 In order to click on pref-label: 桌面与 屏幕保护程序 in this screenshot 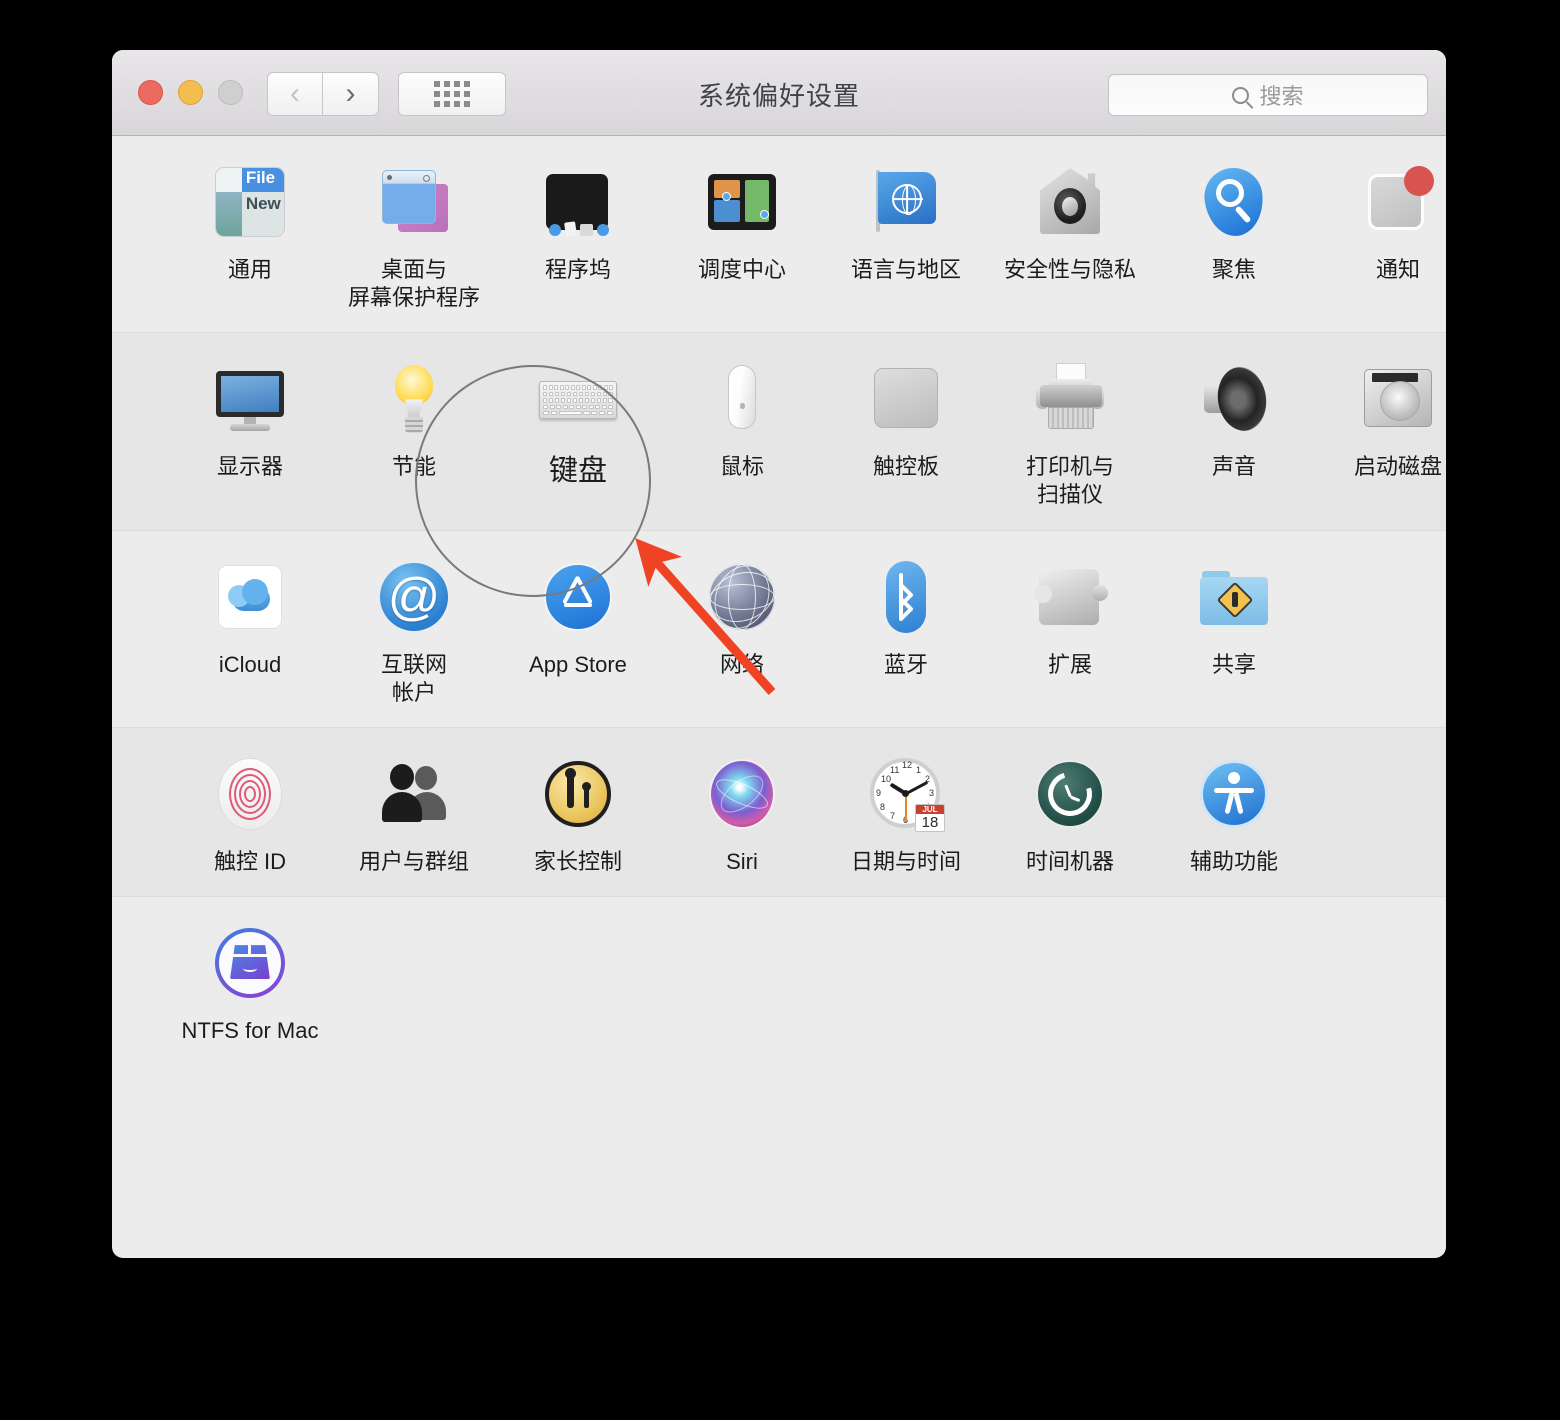, I will do `click(413, 284)`.